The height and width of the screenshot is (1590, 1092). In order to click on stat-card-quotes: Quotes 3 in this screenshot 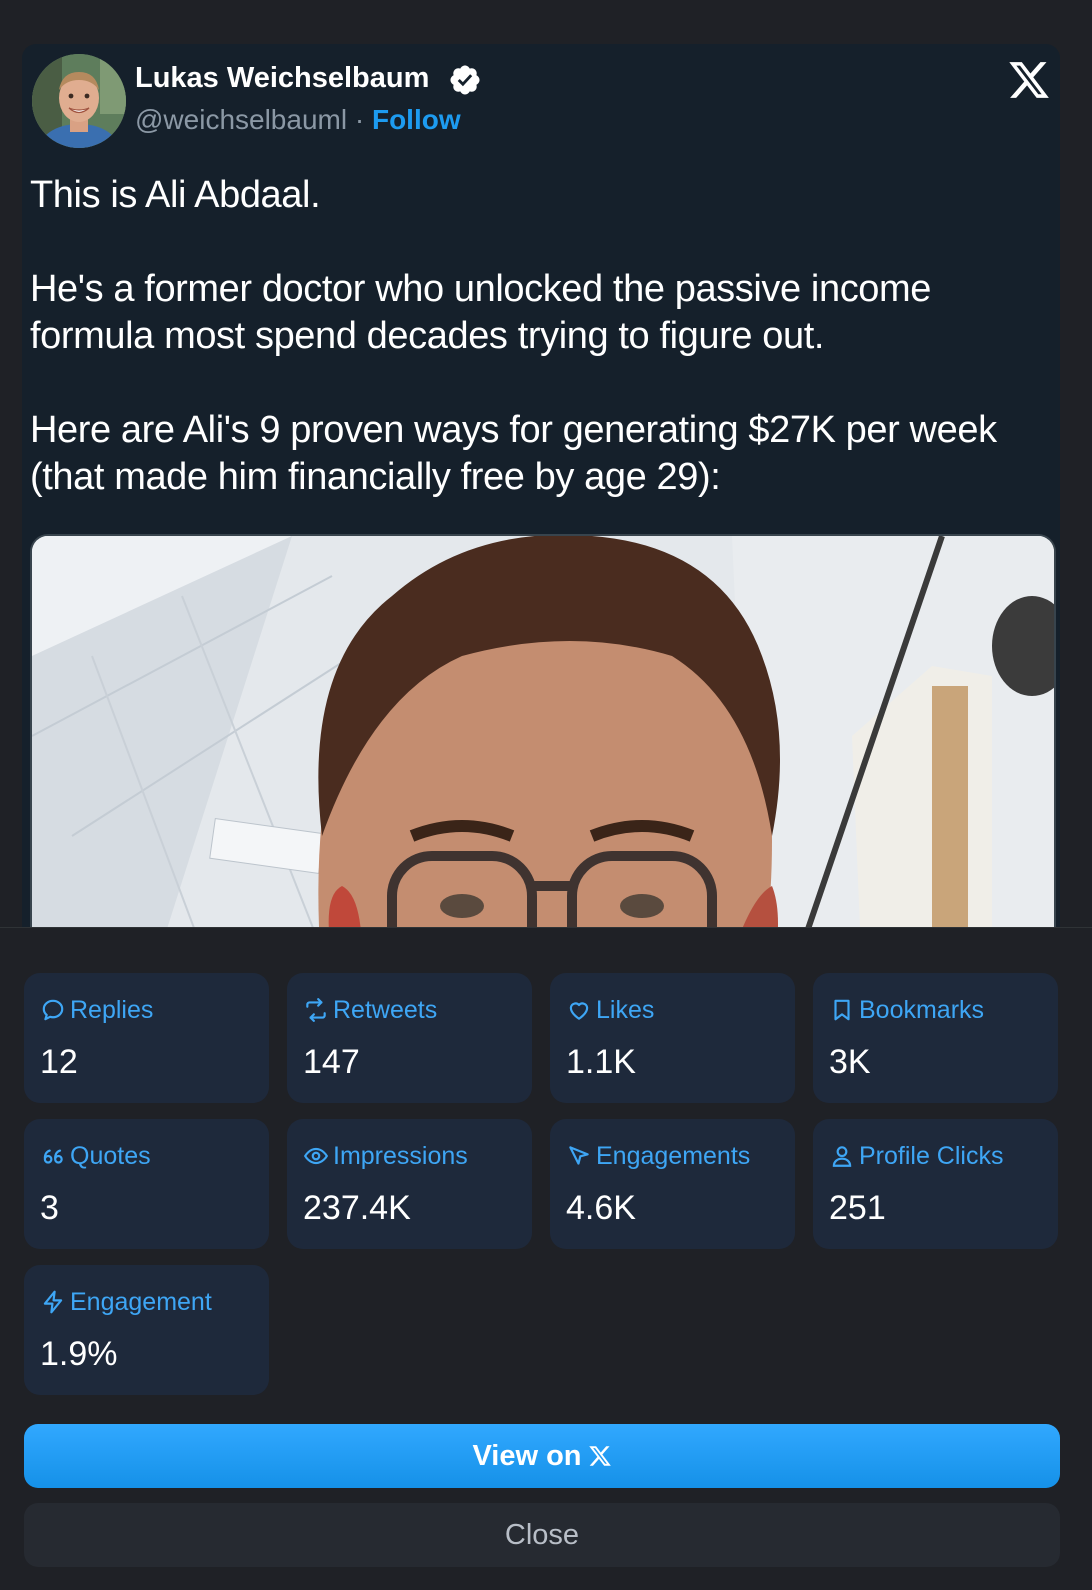, I will do `click(146, 1184)`.